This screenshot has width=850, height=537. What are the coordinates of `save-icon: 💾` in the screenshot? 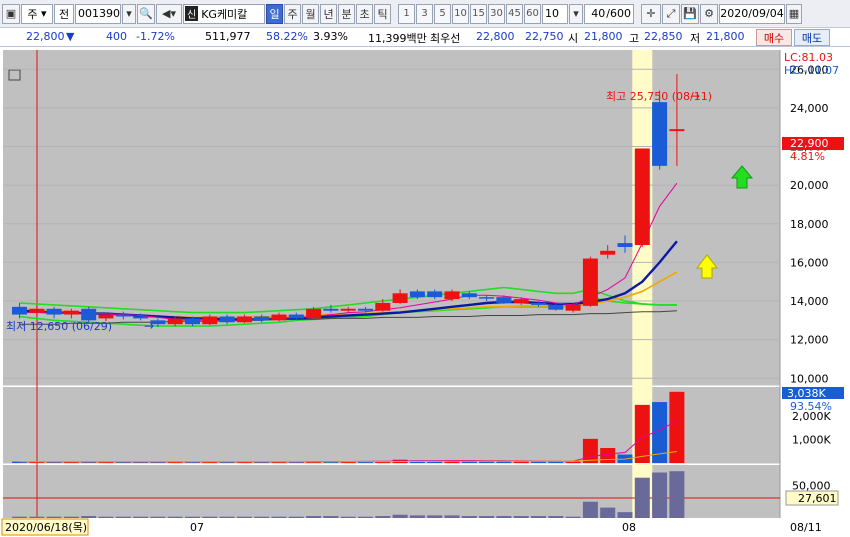 It's located at (690, 13).